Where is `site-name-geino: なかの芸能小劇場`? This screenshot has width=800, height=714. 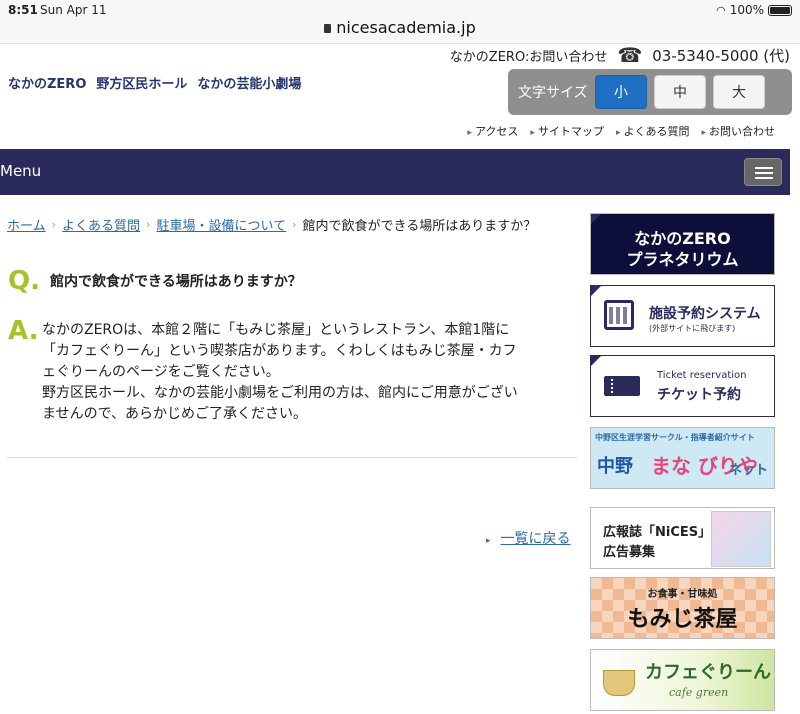
site-name-geino: なかの芸能小劇場 is located at coordinates (249, 82).